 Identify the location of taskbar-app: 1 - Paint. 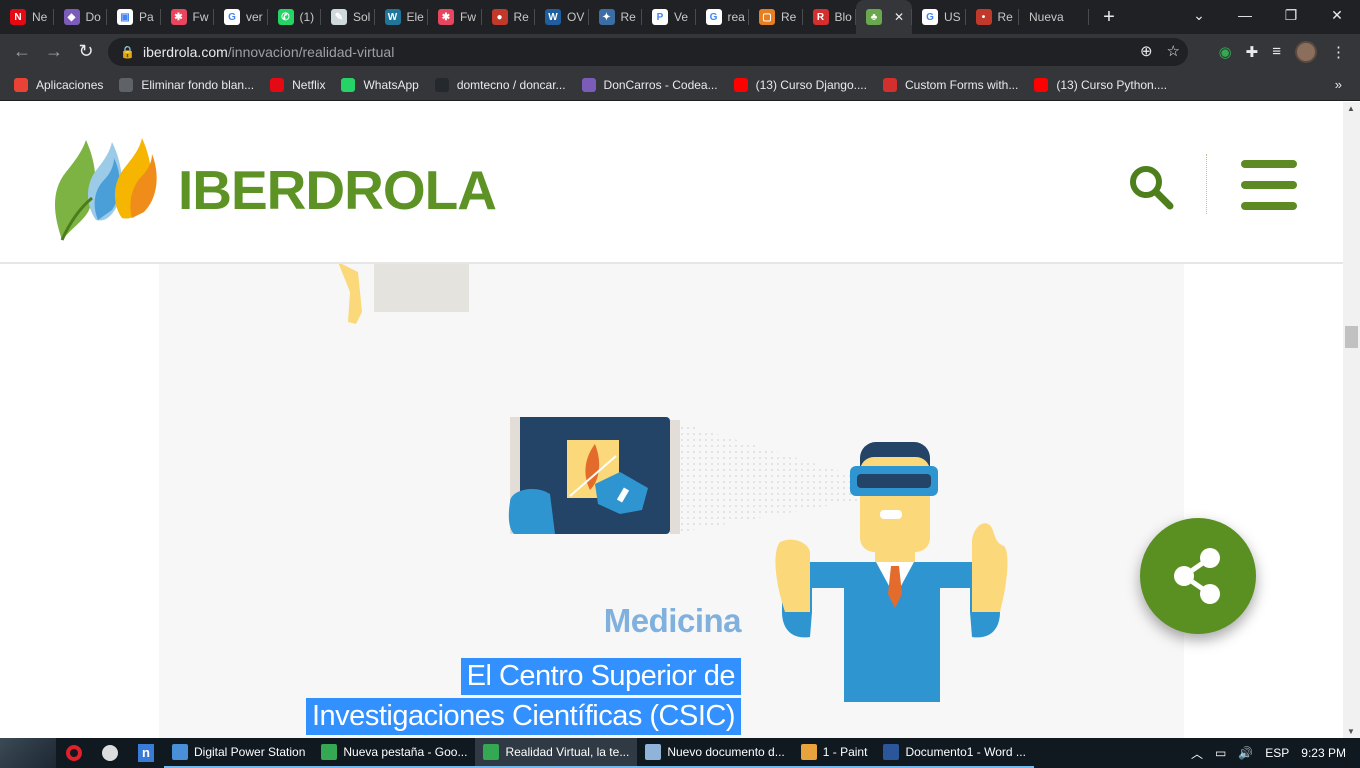
(834, 753).